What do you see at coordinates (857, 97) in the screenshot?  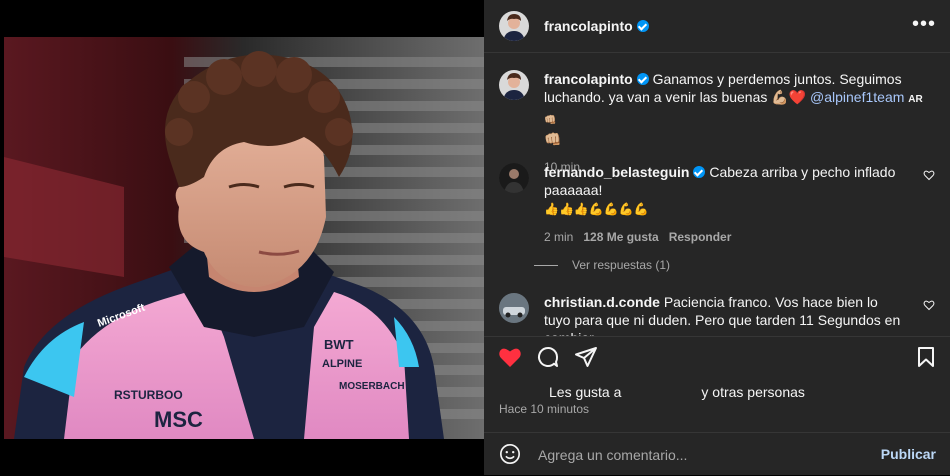 I see `mention-link: @alpinef1team` at bounding box center [857, 97].